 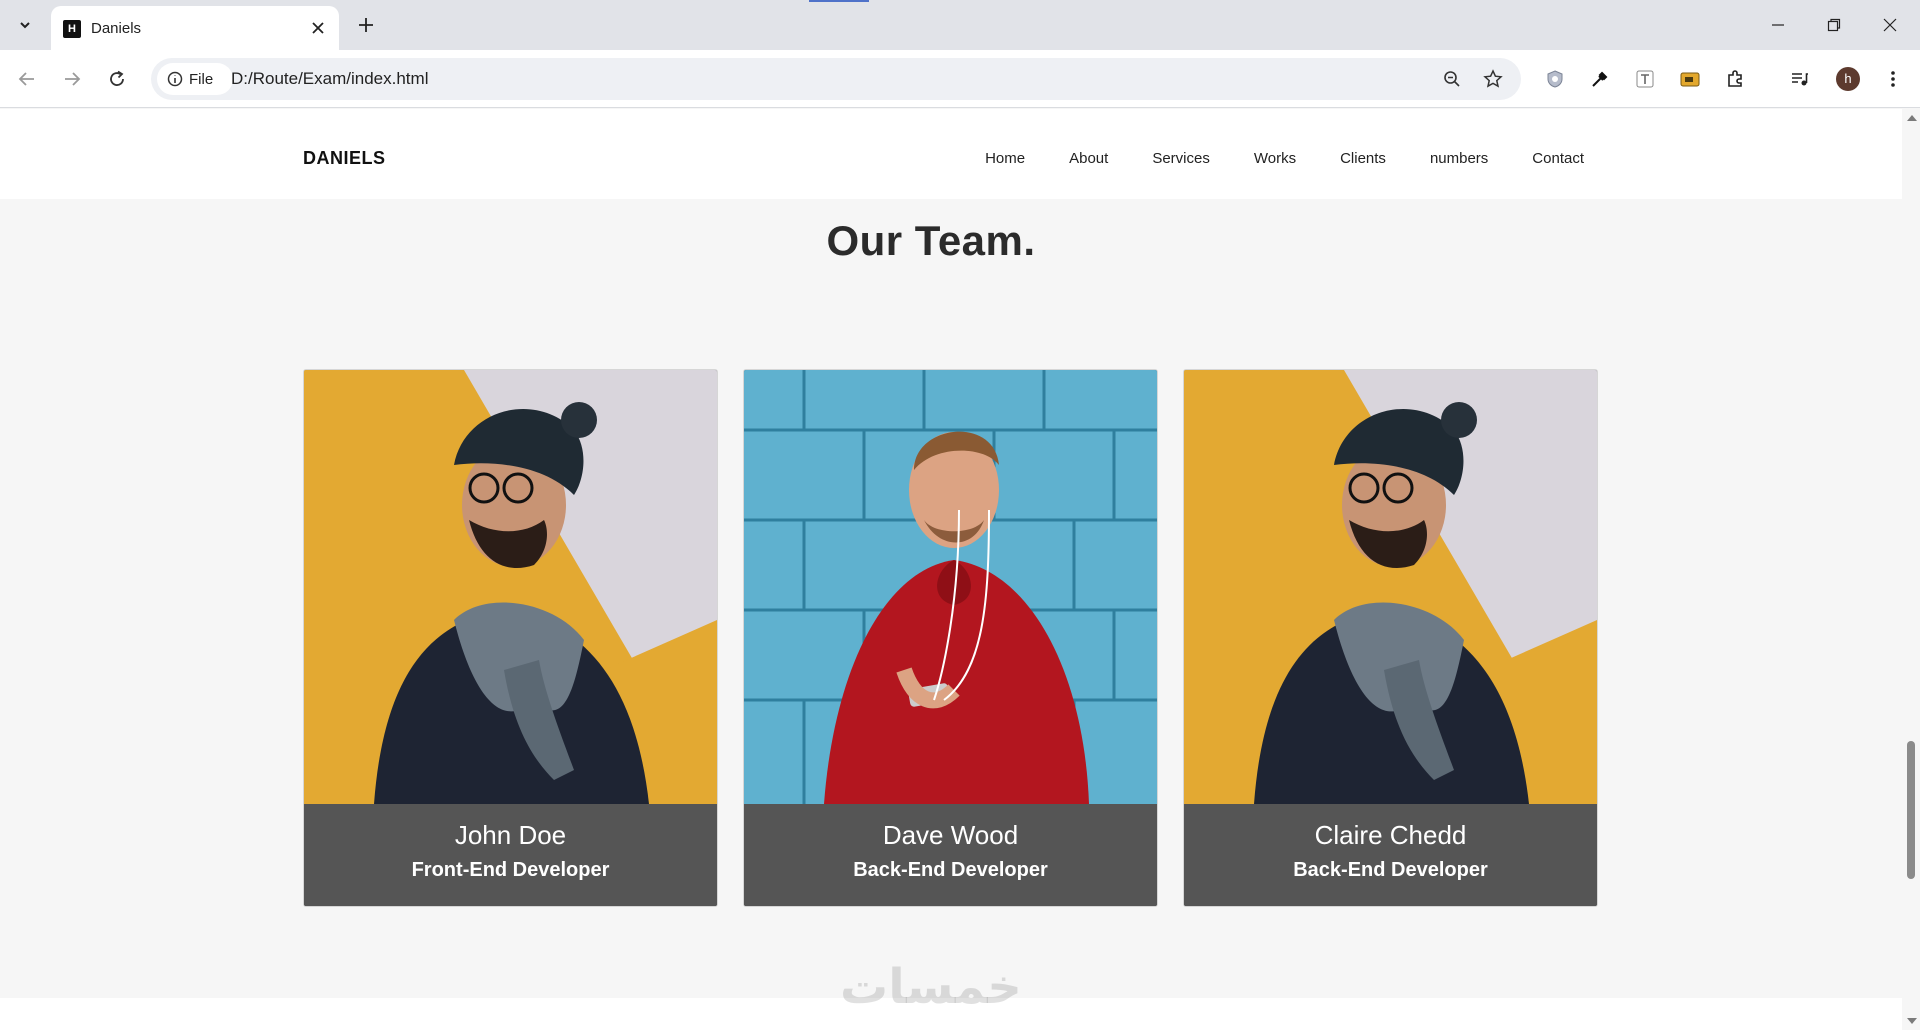 I want to click on plus-icon, so click(x=366, y=25).